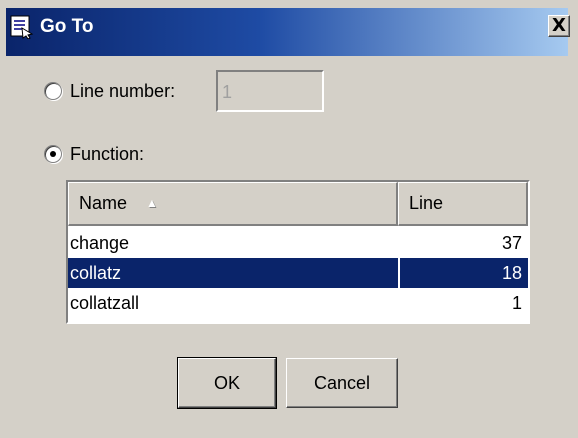 Image resolution: width=578 pixels, height=438 pixels. What do you see at coordinates (22, 27) in the screenshot?
I see `app-icon` at bounding box center [22, 27].